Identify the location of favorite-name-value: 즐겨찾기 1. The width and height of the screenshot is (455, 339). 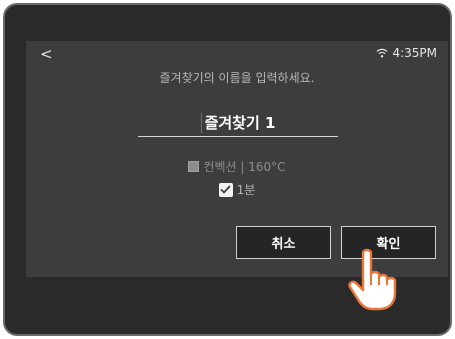
(240, 123).